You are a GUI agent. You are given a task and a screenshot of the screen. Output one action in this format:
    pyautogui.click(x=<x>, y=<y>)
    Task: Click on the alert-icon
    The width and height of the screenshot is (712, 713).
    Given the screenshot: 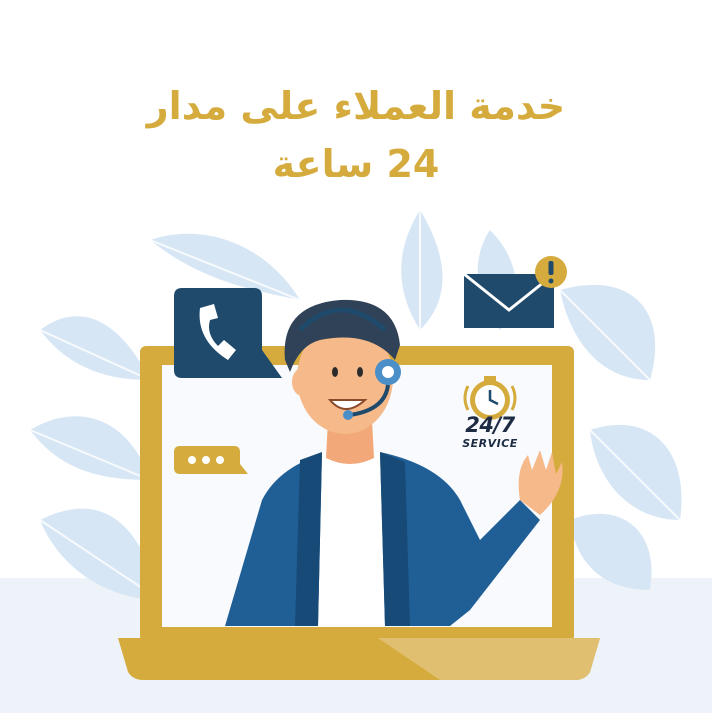 What is the action you would take?
    pyautogui.click(x=551, y=272)
    